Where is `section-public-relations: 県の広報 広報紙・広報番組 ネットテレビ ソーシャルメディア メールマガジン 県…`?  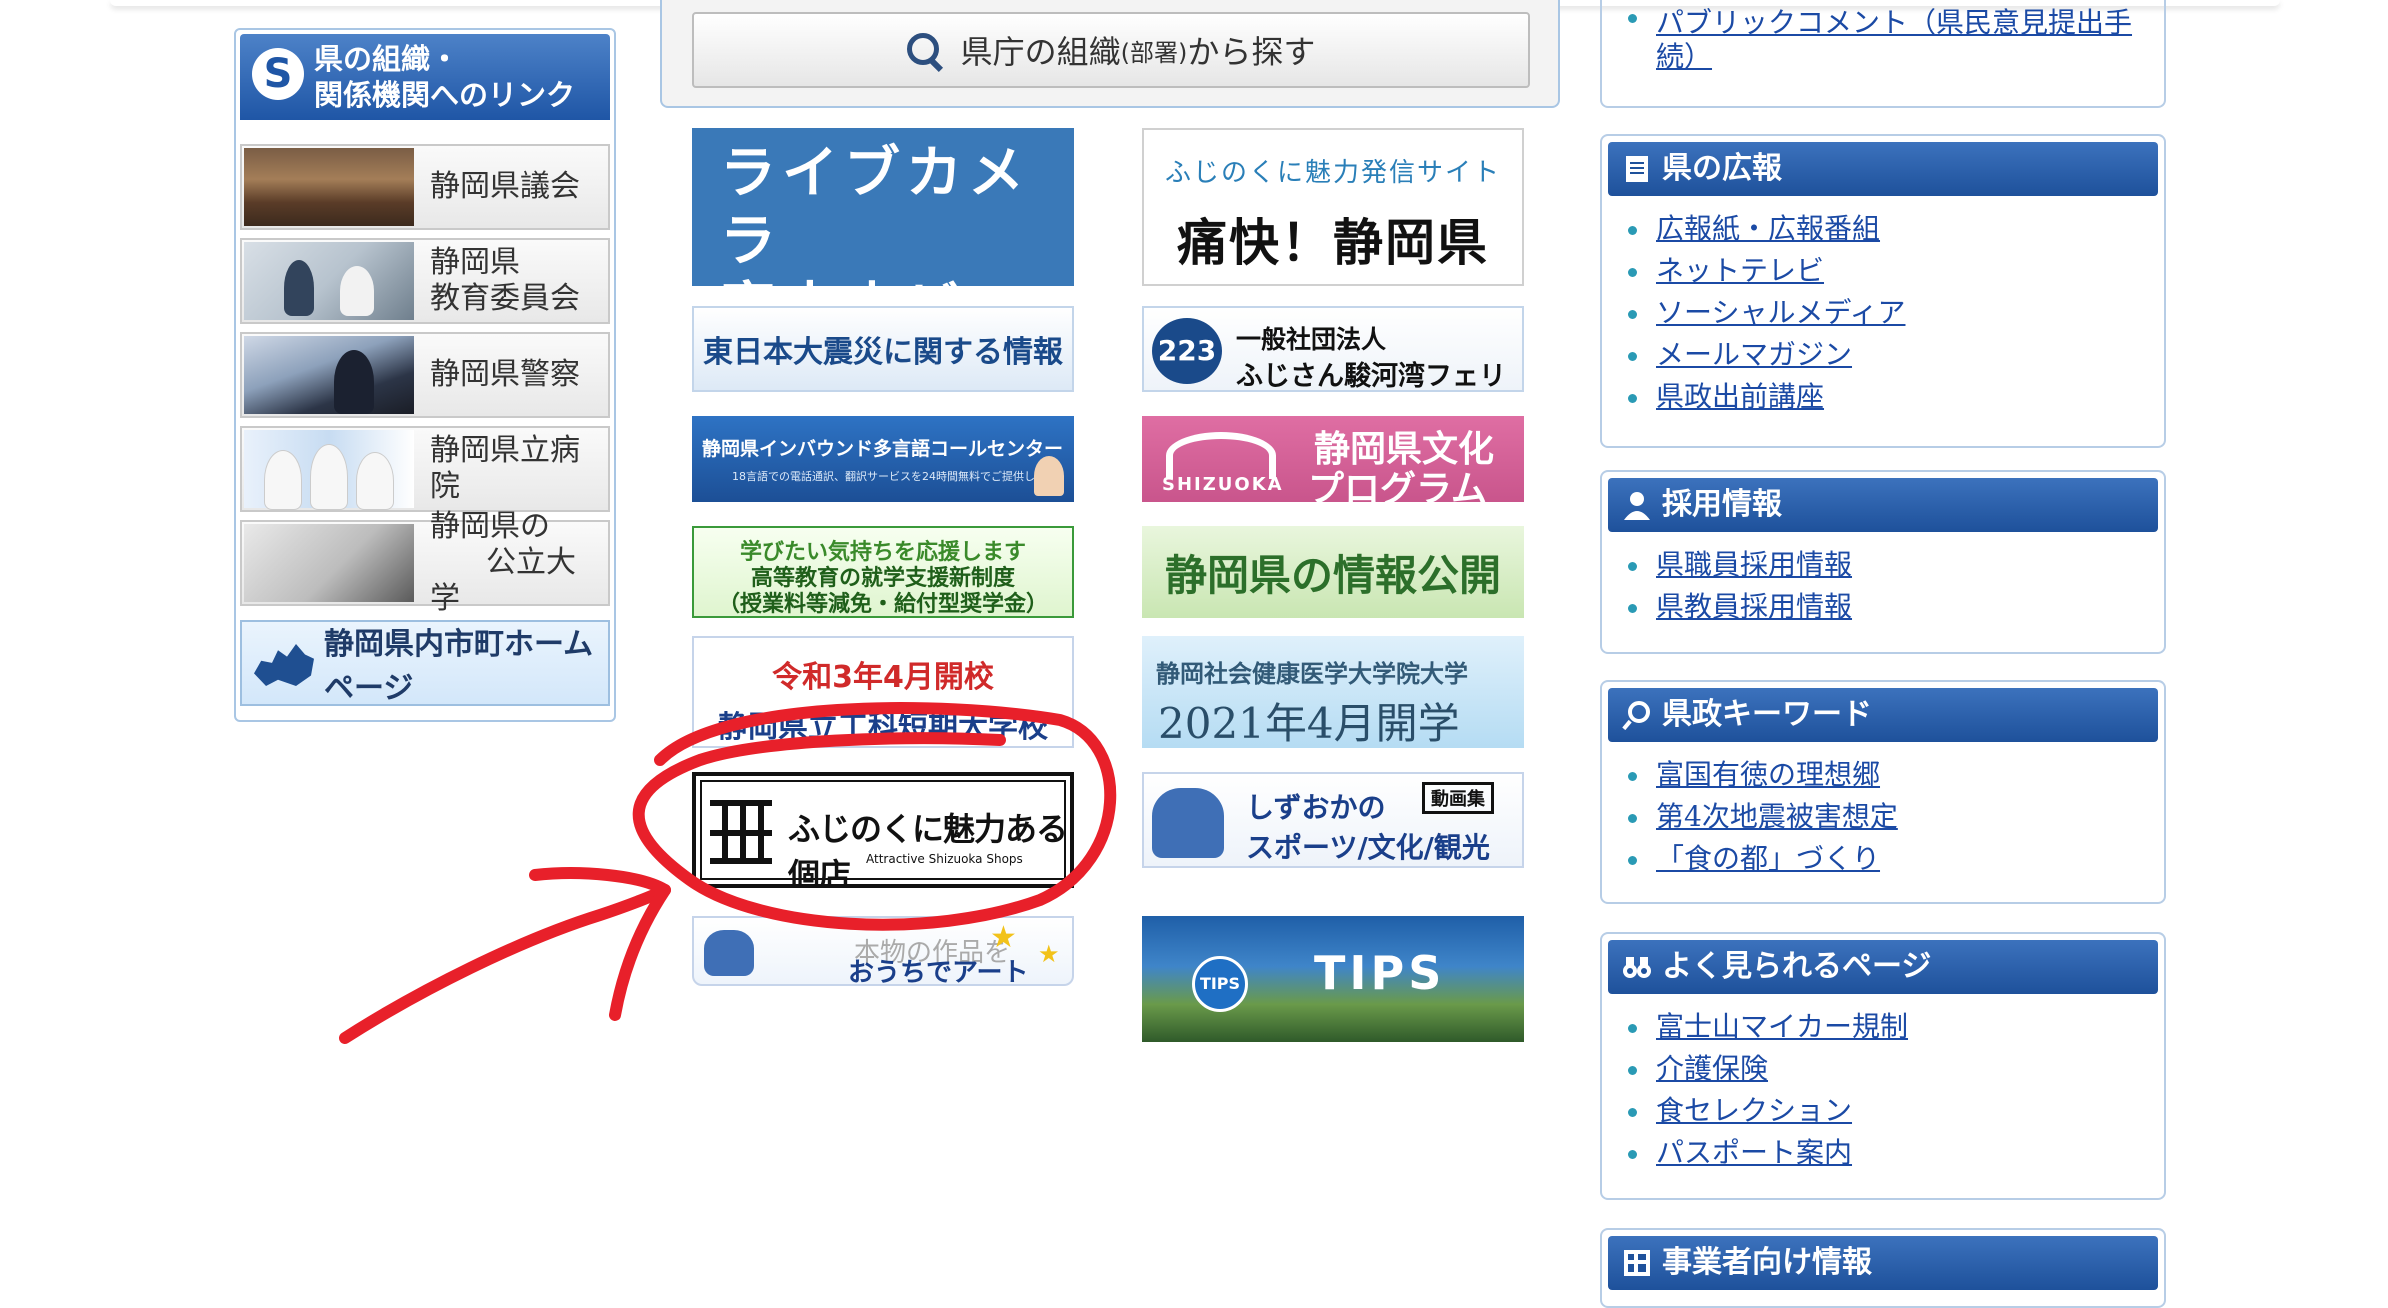 section-public-relations: 県の広報 広報紙・広報番組 ネットテレビ ソーシャルメディア メールマガジン 県… is located at coordinates (1883, 291).